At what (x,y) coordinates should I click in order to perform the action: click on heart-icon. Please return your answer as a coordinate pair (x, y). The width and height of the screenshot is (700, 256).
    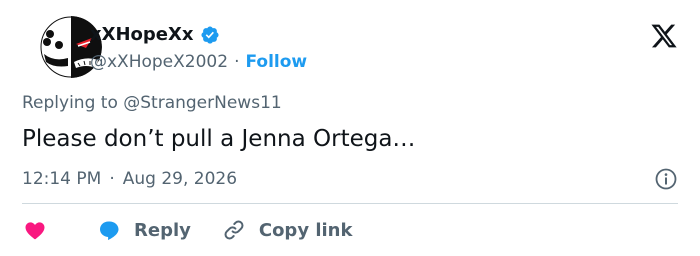
    Looking at the image, I should click on (35, 231).